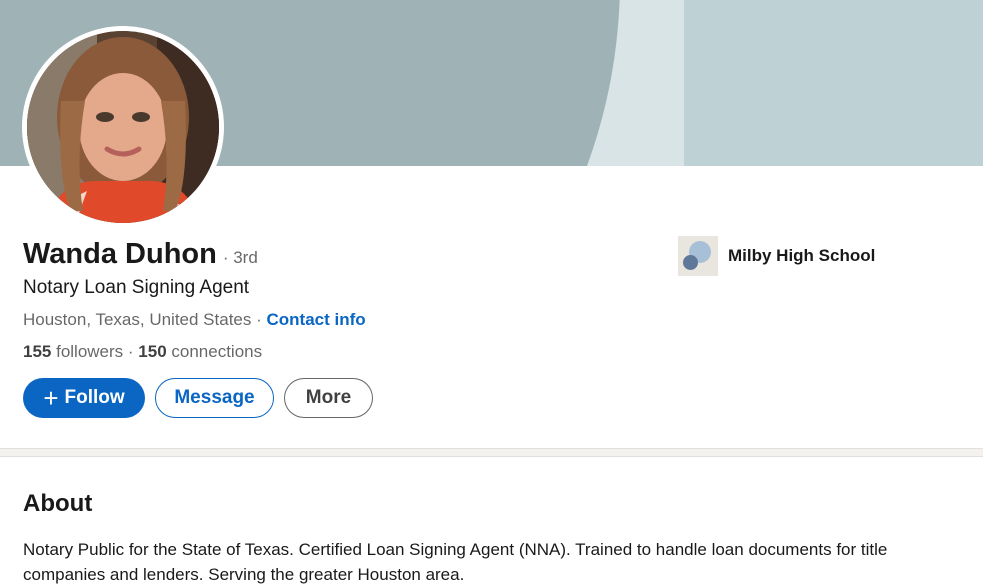 The height and width of the screenshot is (587, 983). What do you see at coordinates (136, 287) in the screenshot?
I see `profile-headline: Notary Loan Signing Agent` at bounding box center [136, 287].